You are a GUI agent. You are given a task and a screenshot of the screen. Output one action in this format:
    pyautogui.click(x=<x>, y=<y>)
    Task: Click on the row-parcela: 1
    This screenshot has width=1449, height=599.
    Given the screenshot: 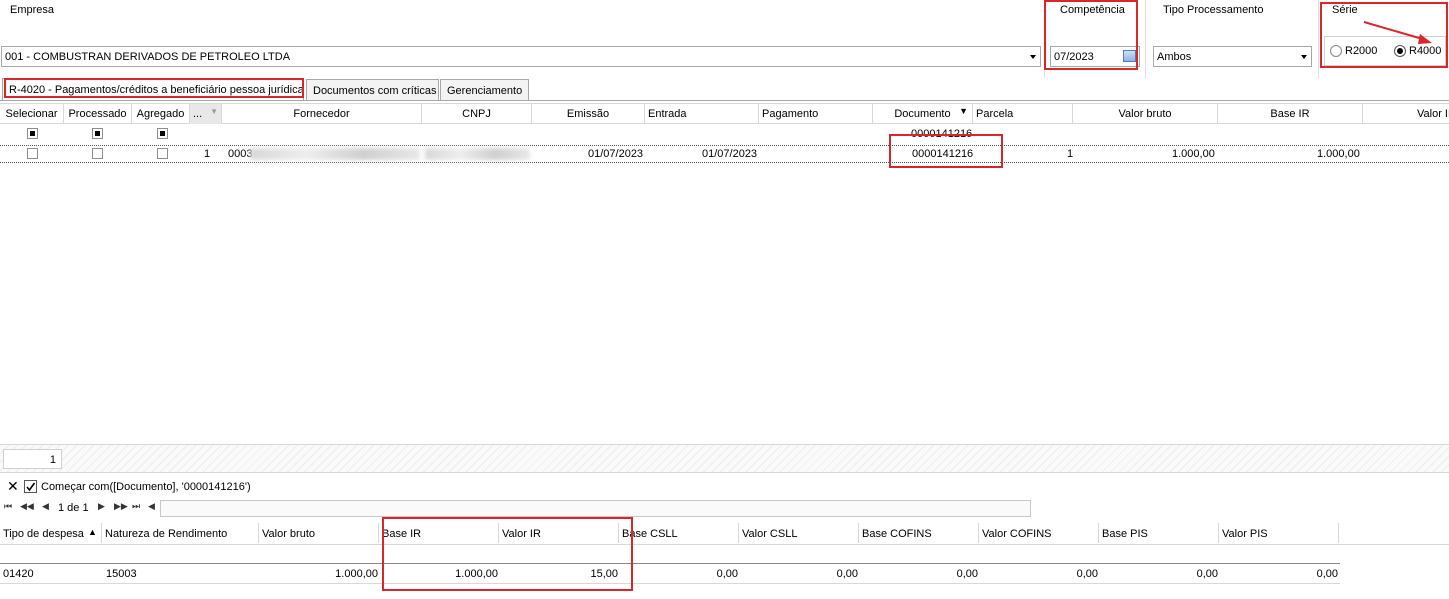 What is the action you would take?
    pyautogui.click(x=1070, y=154)
    